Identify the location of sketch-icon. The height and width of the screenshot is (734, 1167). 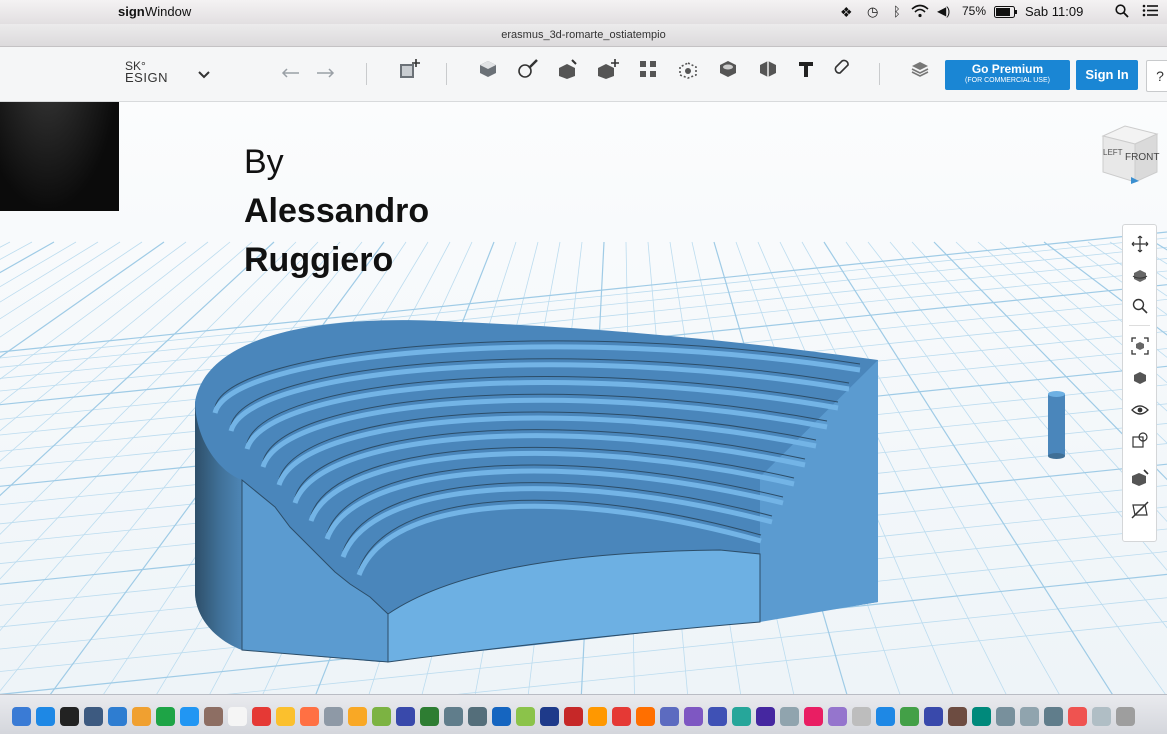
(528, 69).